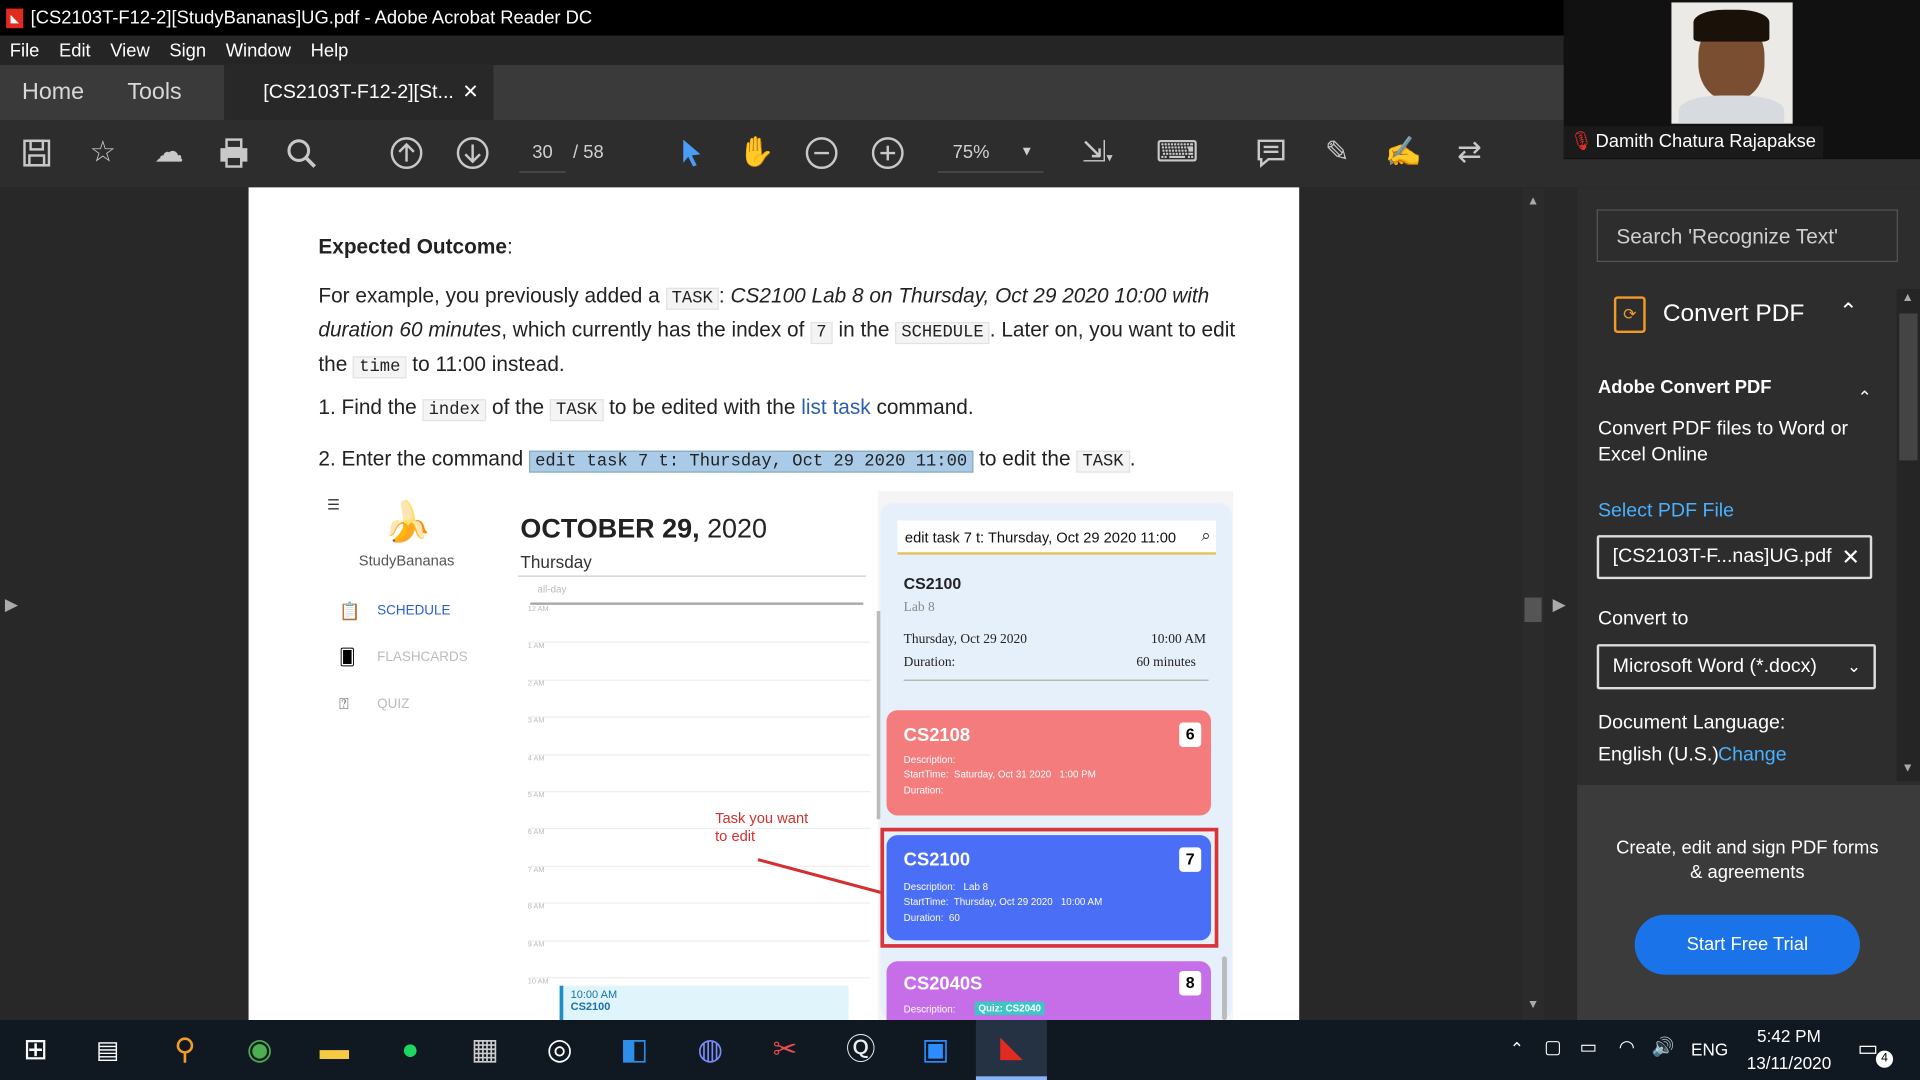 The image size is (1920, 1080). I want to click on wifi-icon: ◠, so click(1627, 1047).